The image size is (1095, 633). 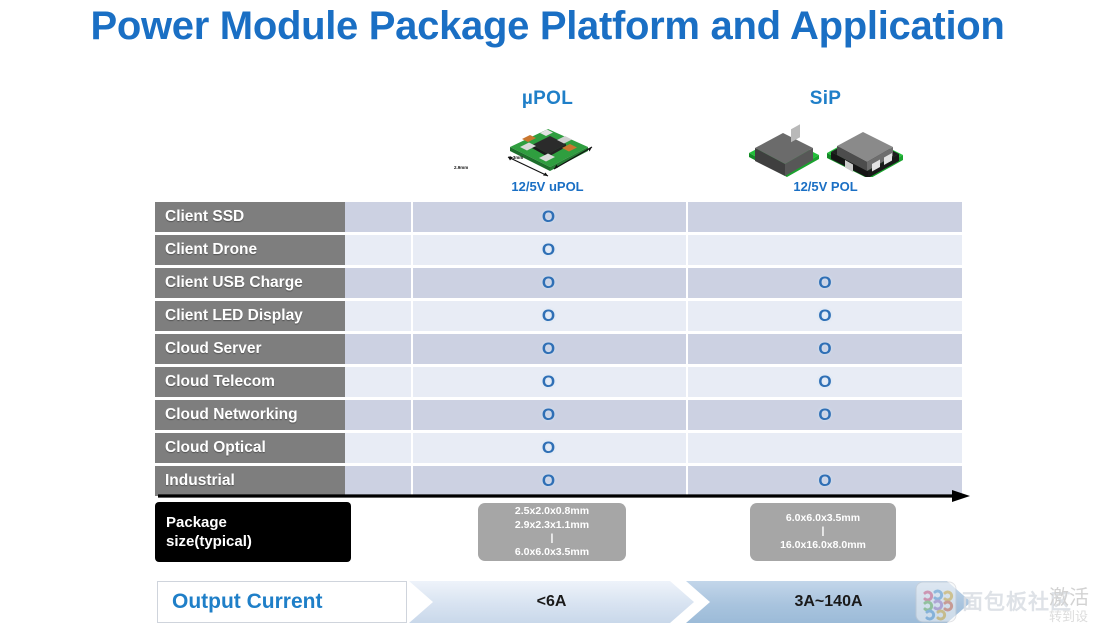 What do you see at coordinates (547, 186) in the screenshot?
I see `column-subcaption-upol: 12/5V uPOL` at bounding box center [547, 186].